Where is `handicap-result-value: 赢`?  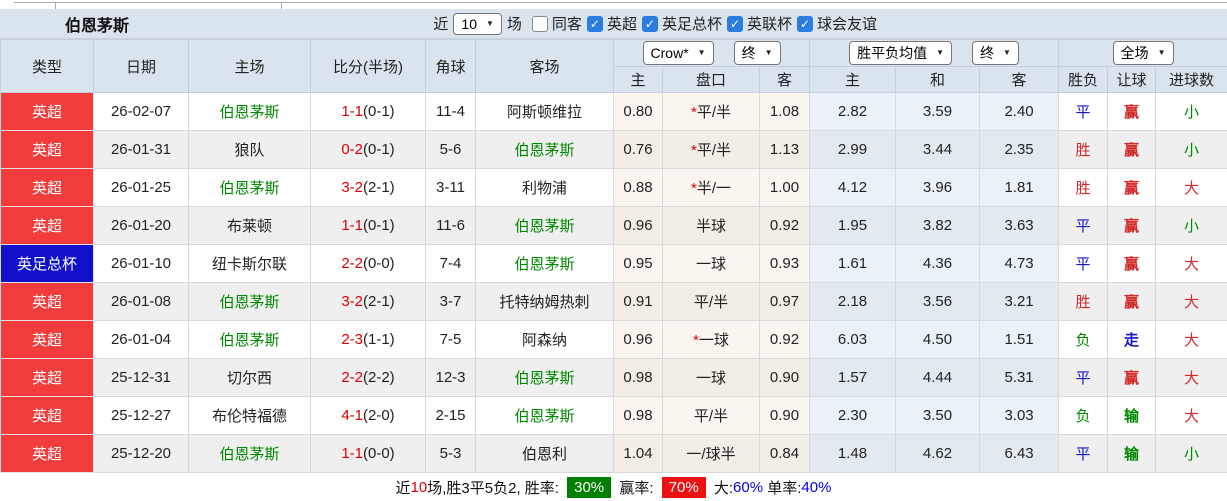 handicap-result-value: 赢 is located at coordinates (1132, 302).